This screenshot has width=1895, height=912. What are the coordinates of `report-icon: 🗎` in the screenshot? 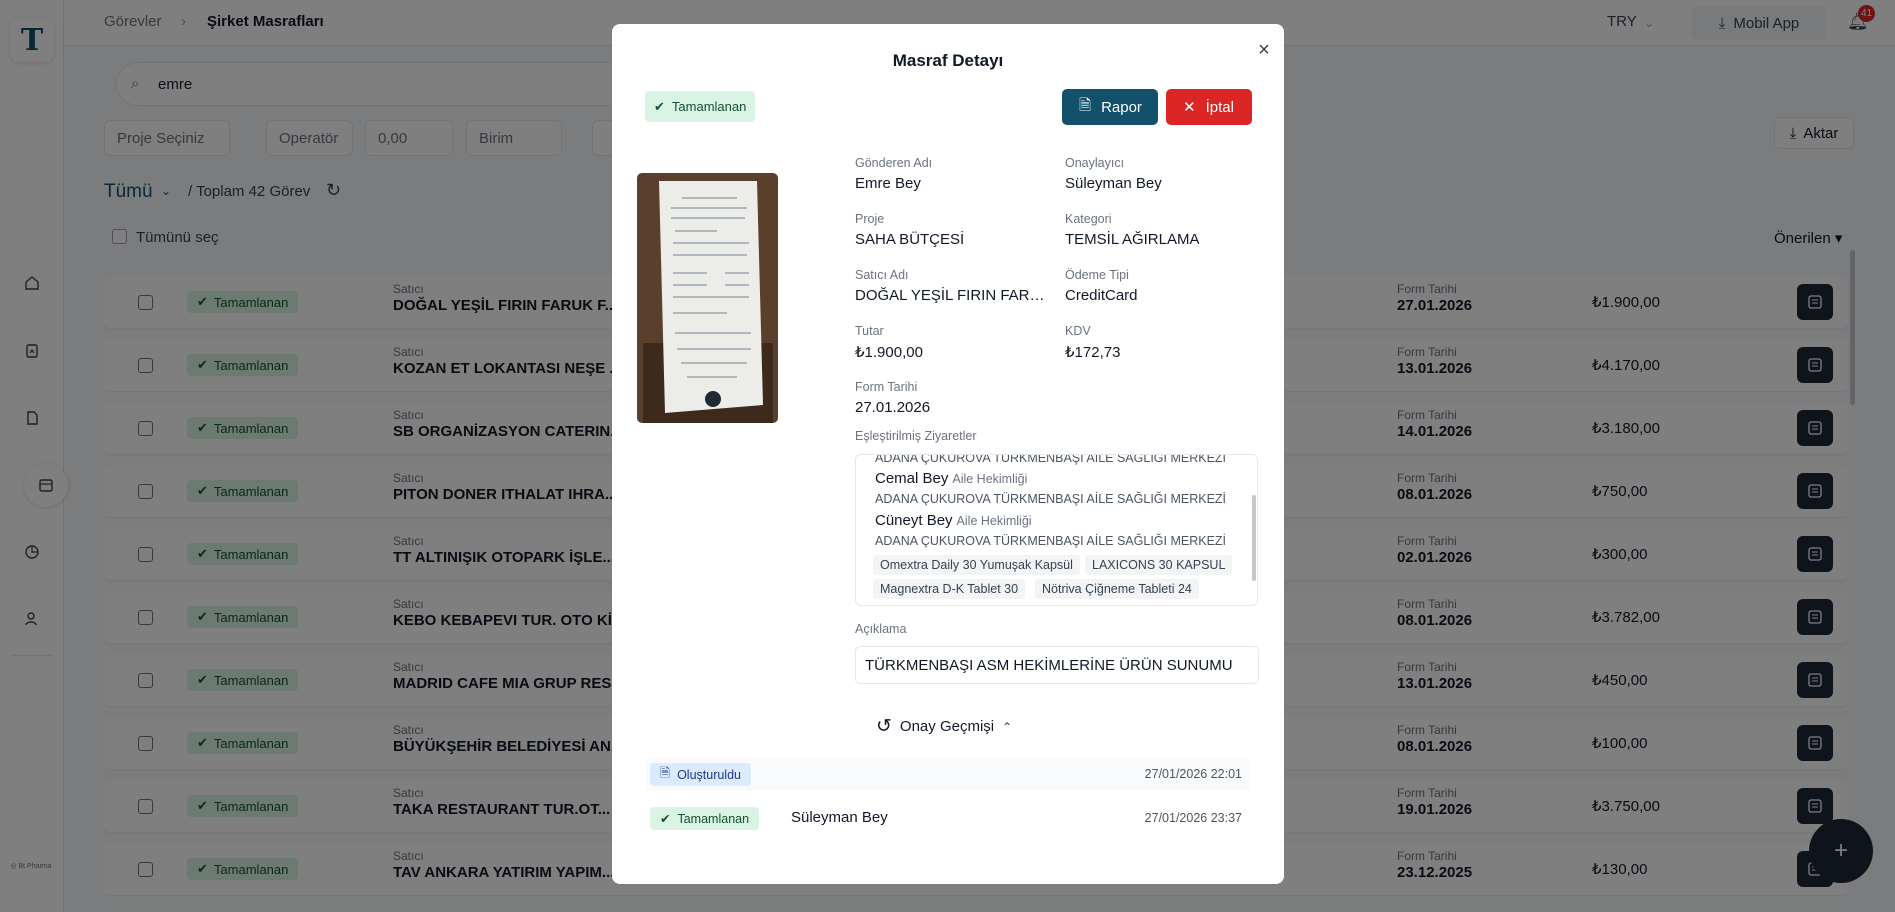 It's located at (1085, 105).